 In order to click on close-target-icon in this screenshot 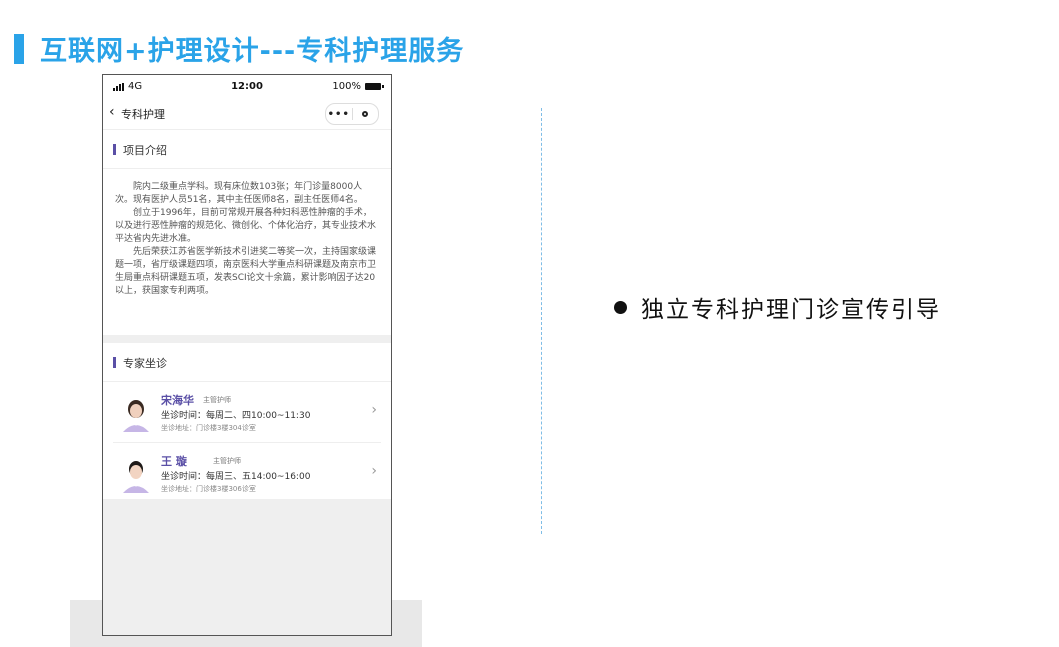, I will do `click(366, 114)`.